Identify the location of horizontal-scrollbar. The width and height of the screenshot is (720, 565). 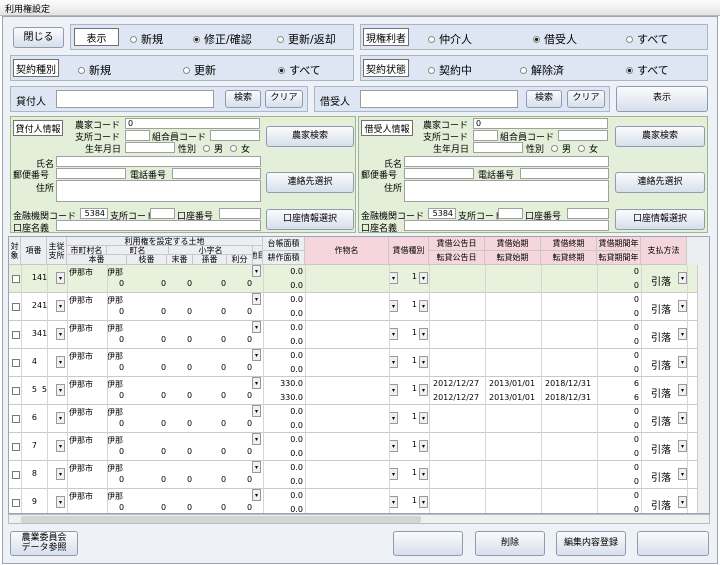
(359, 519).